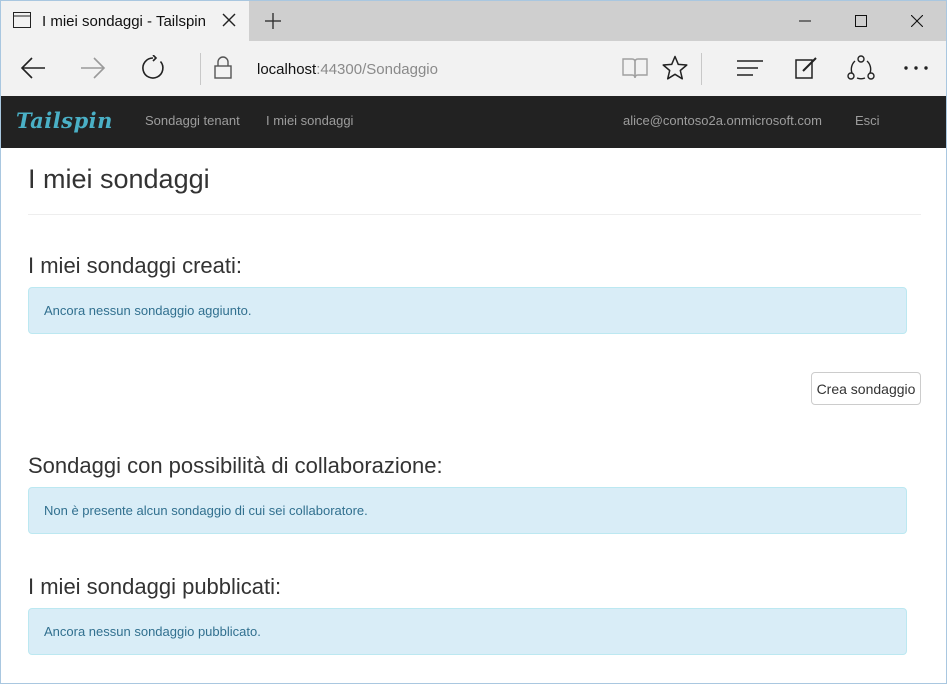 The height and width of the screenshot is (684, 947). What do you see at coordinates (152, 631) in the screenshot?
I see `published-surveys-message: Ancora nessun sondaggio pubblicato.` at bounding box center [152, 631].